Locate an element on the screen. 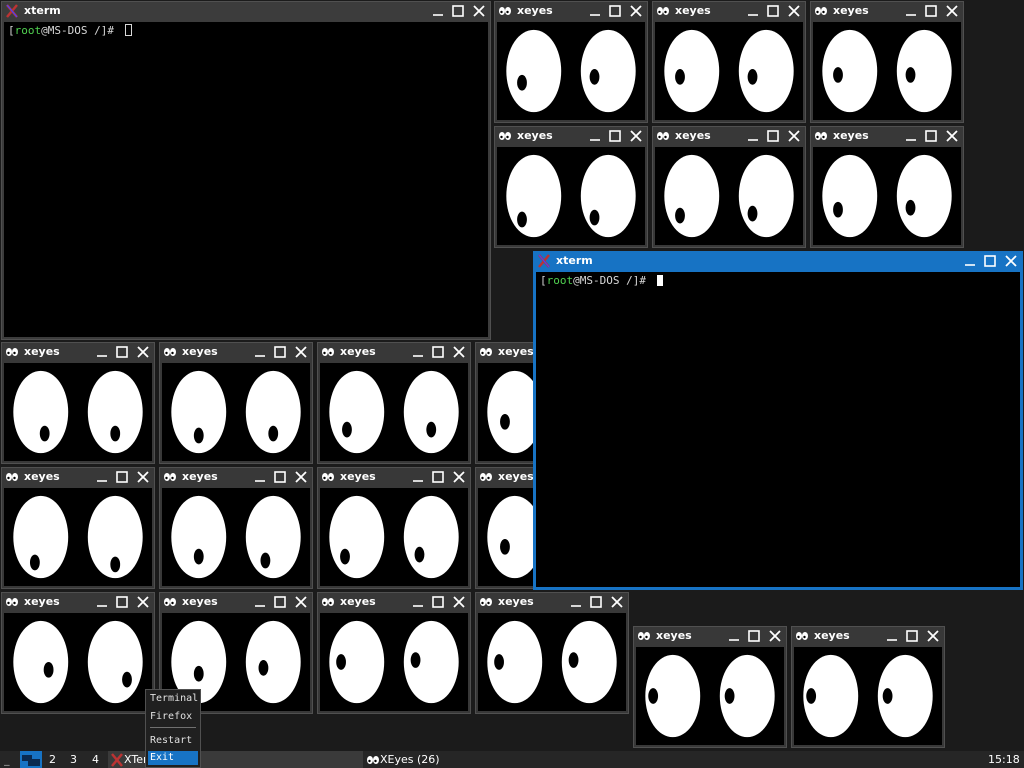  workspace-4-button: 4 is located at coordinates (98, 759).